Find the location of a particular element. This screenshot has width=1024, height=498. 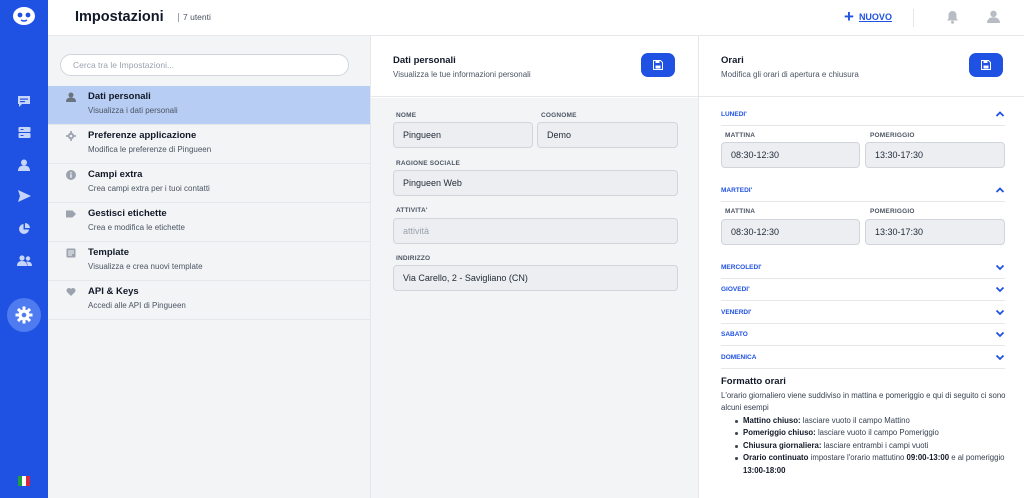

day-row-martedi: MARTEDI' is located at coordinates (863, 190).